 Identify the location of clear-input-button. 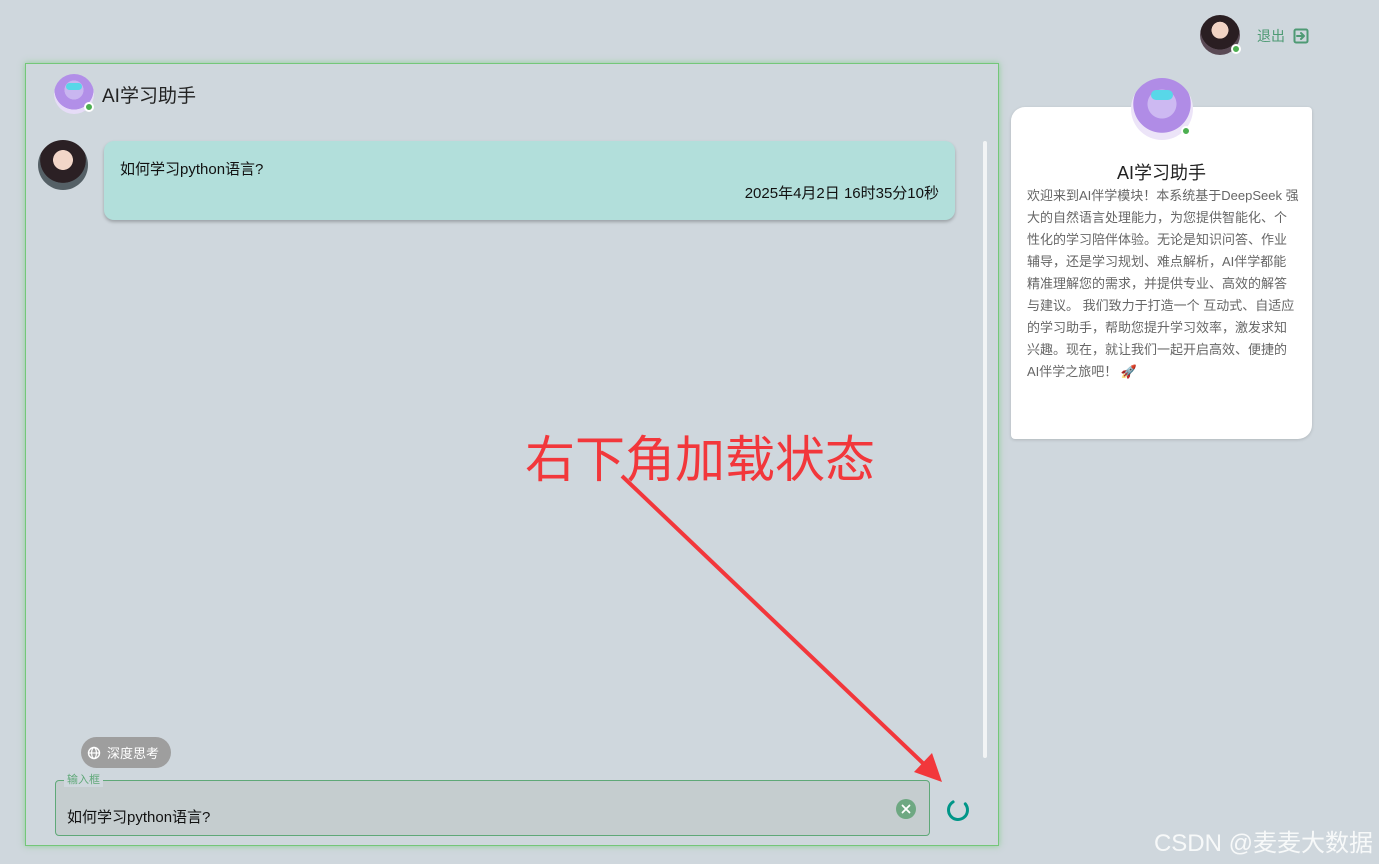
(906, 809).